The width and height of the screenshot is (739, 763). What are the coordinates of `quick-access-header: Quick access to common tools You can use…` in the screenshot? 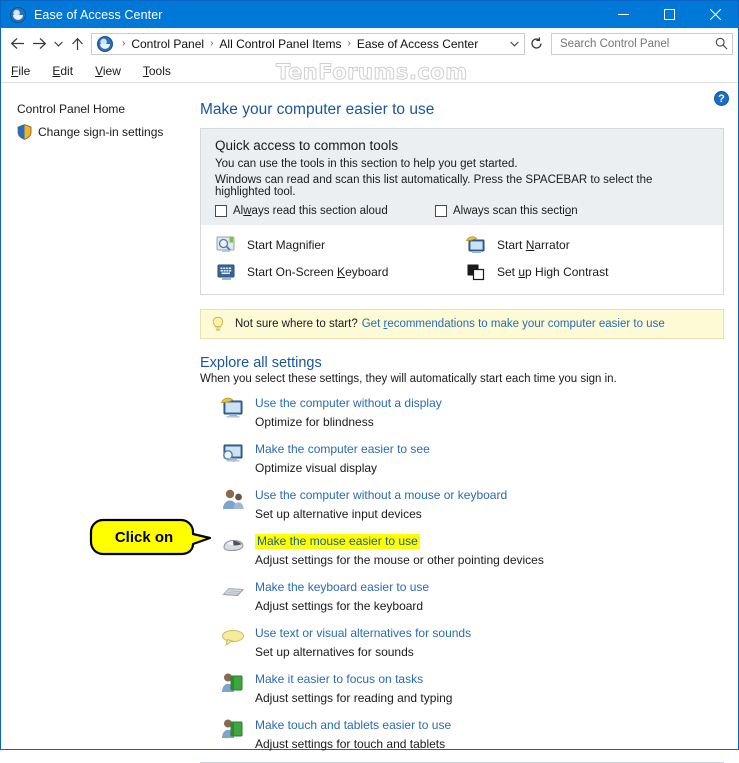 It's located at (462, 177).